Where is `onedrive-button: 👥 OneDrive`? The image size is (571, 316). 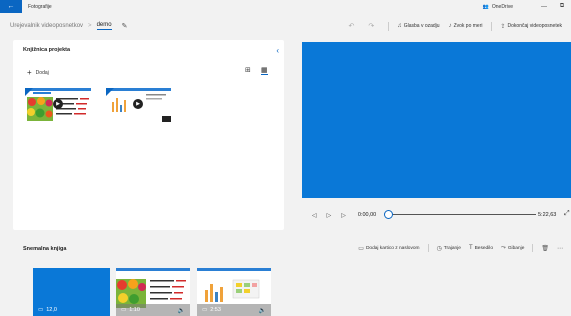 onedrive-button: 👥 OneDrive is located at coordinates (498, 7).